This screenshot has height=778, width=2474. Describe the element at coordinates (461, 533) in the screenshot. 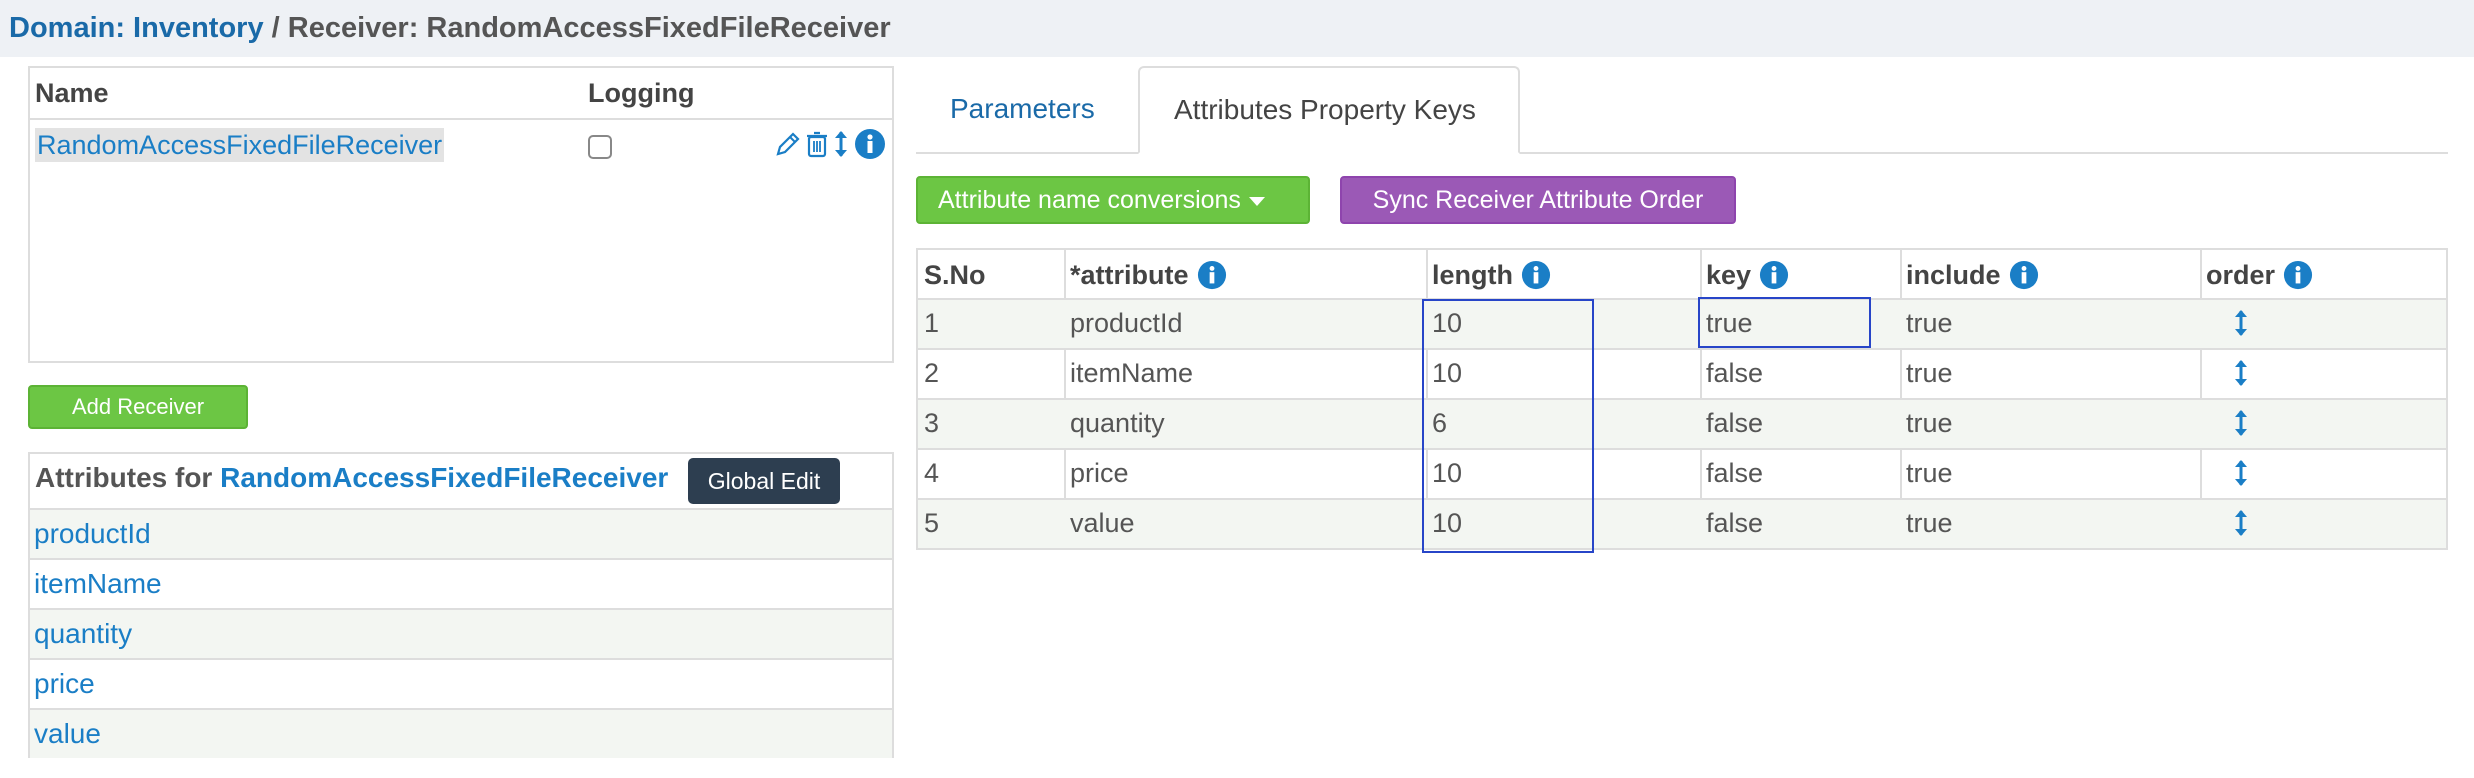

I see `list-item: productId` at that location.